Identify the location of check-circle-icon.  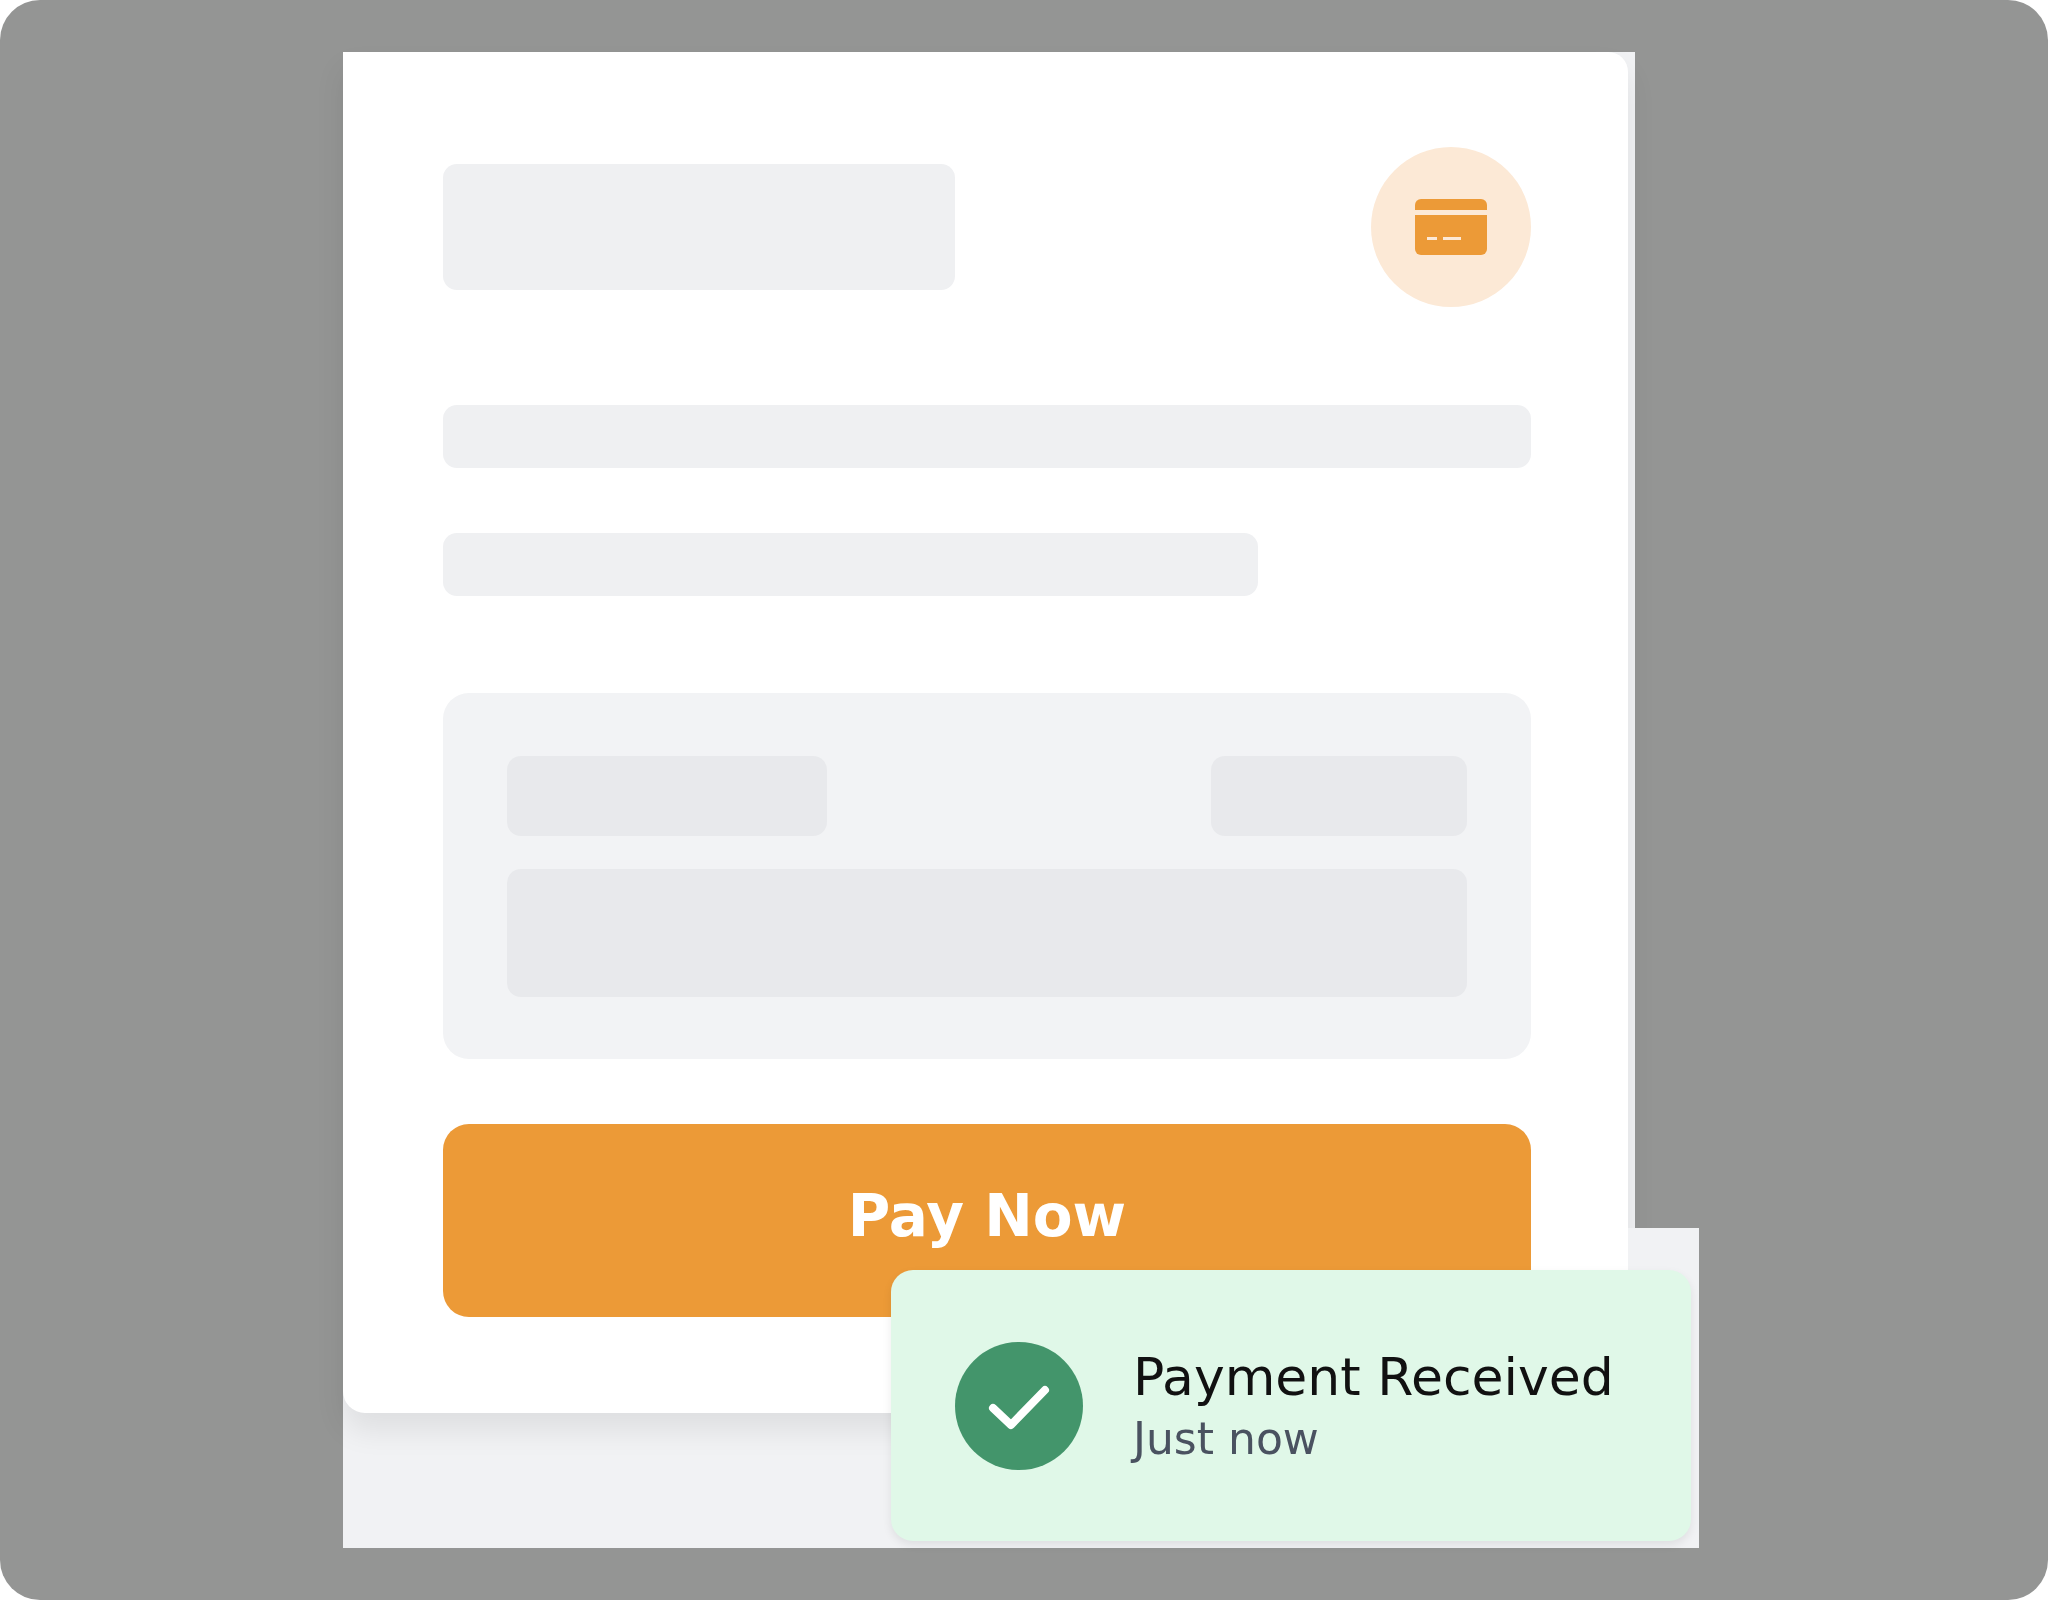
(1019, 1405).